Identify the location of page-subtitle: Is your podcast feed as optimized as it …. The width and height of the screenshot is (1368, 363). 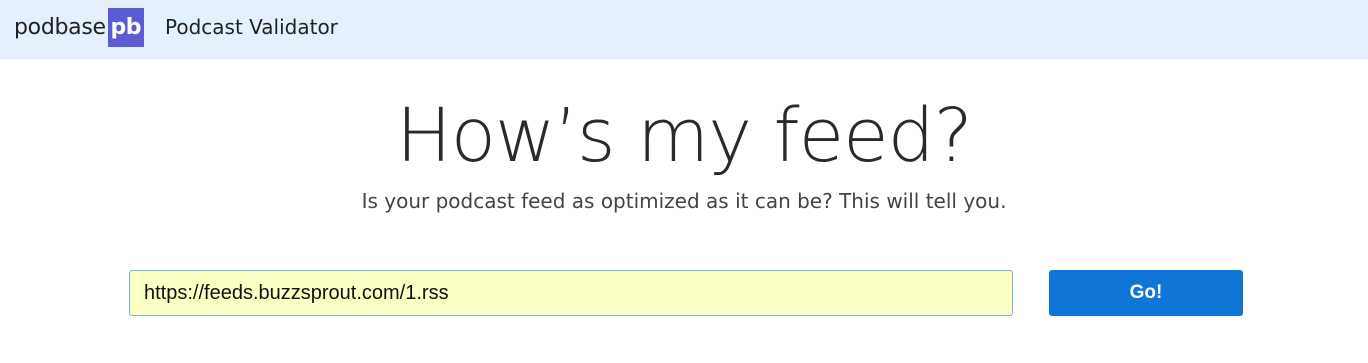
(684, 201).